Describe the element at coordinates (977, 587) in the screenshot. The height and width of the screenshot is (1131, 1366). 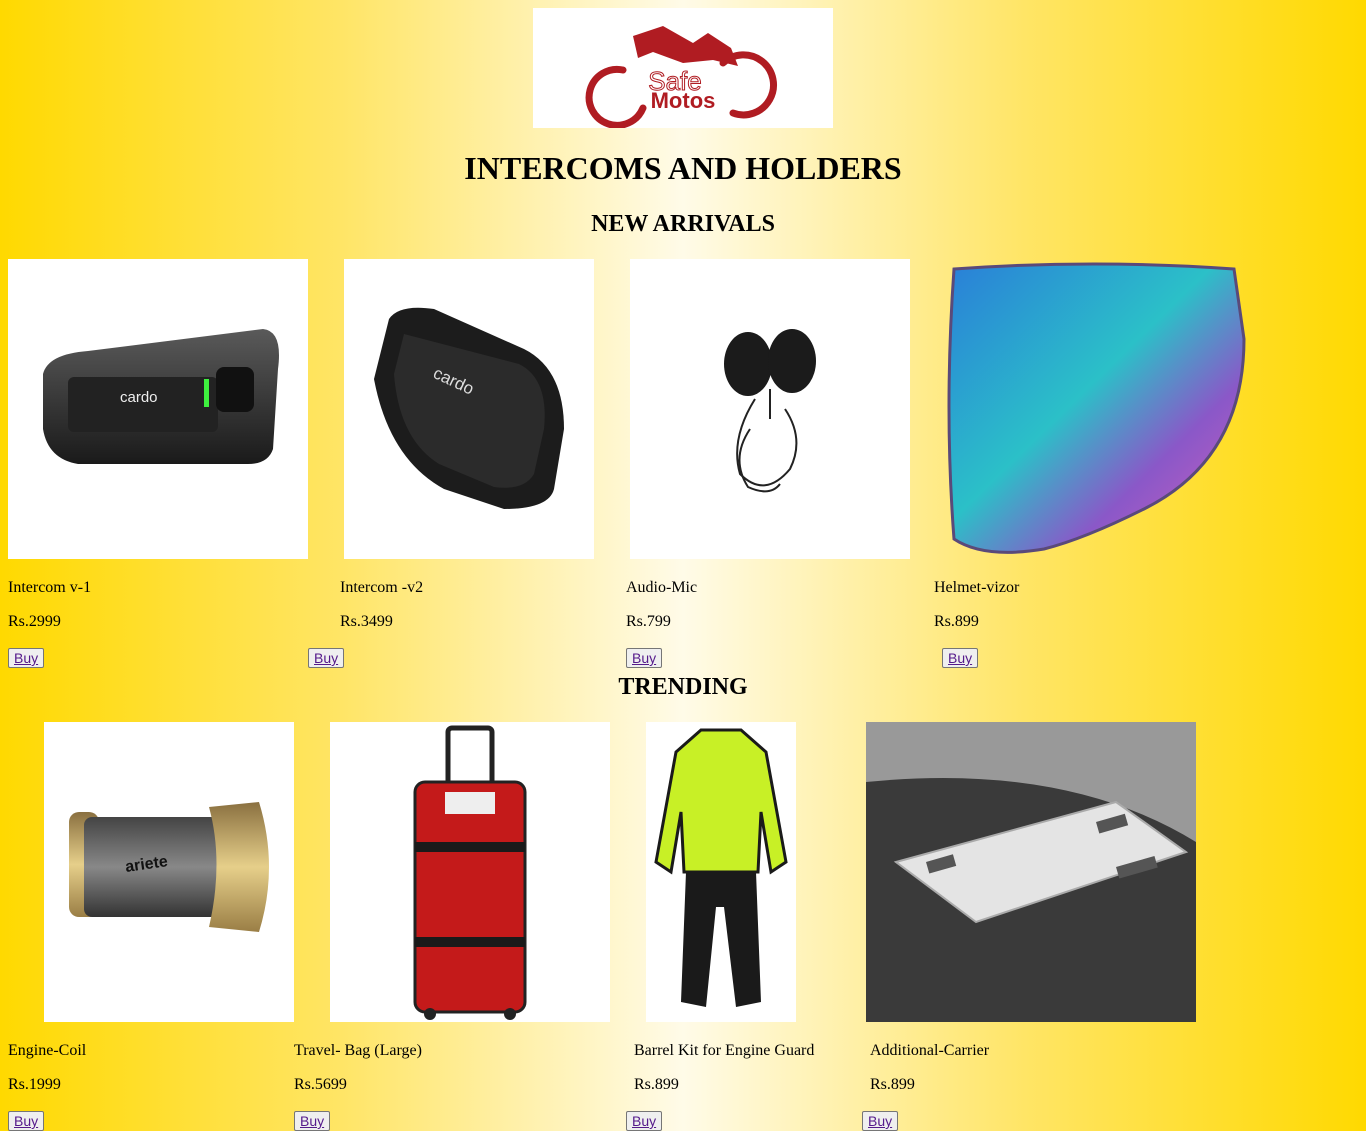
I see `product-name: Helmet-vizor` at that location.